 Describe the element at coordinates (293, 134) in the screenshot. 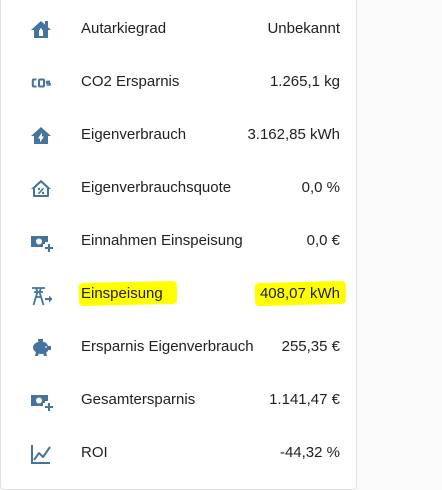

I see `entity-value: 3.162,85 kWh` at that location.